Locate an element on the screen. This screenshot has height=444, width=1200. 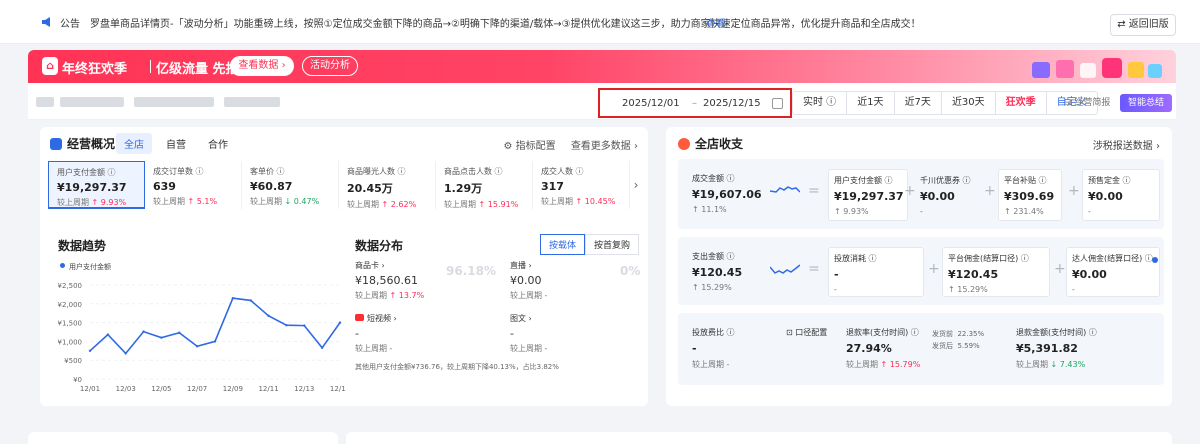
expense-total: 支出金额 ⓘ ¥120.45 ↑ 15.29% is located at coordinates (717, 272).